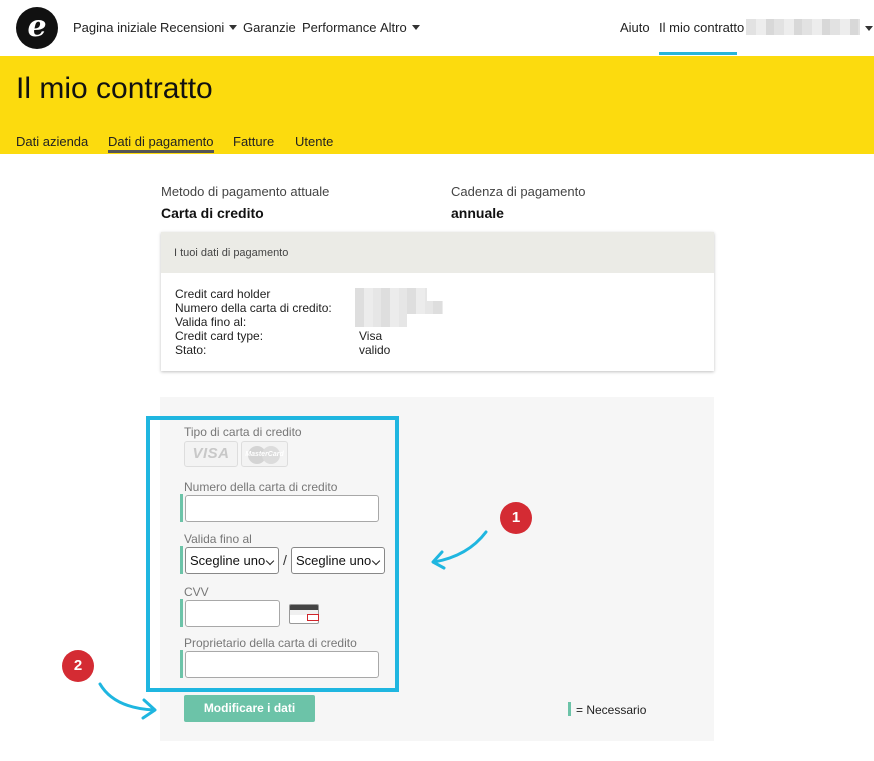 The image size is (874, 761). I want to click on nav-item-reviews: Recensioni, so click(199, 27).